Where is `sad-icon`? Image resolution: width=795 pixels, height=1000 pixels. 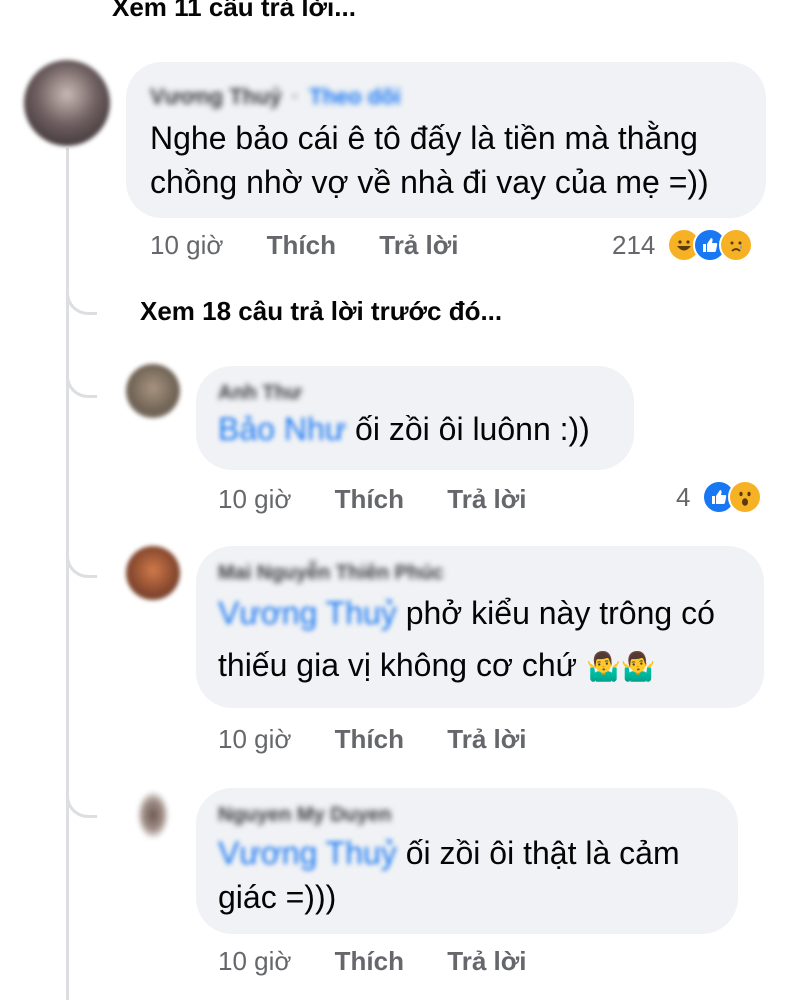 sad-icon is located at coordinates (736, 245).